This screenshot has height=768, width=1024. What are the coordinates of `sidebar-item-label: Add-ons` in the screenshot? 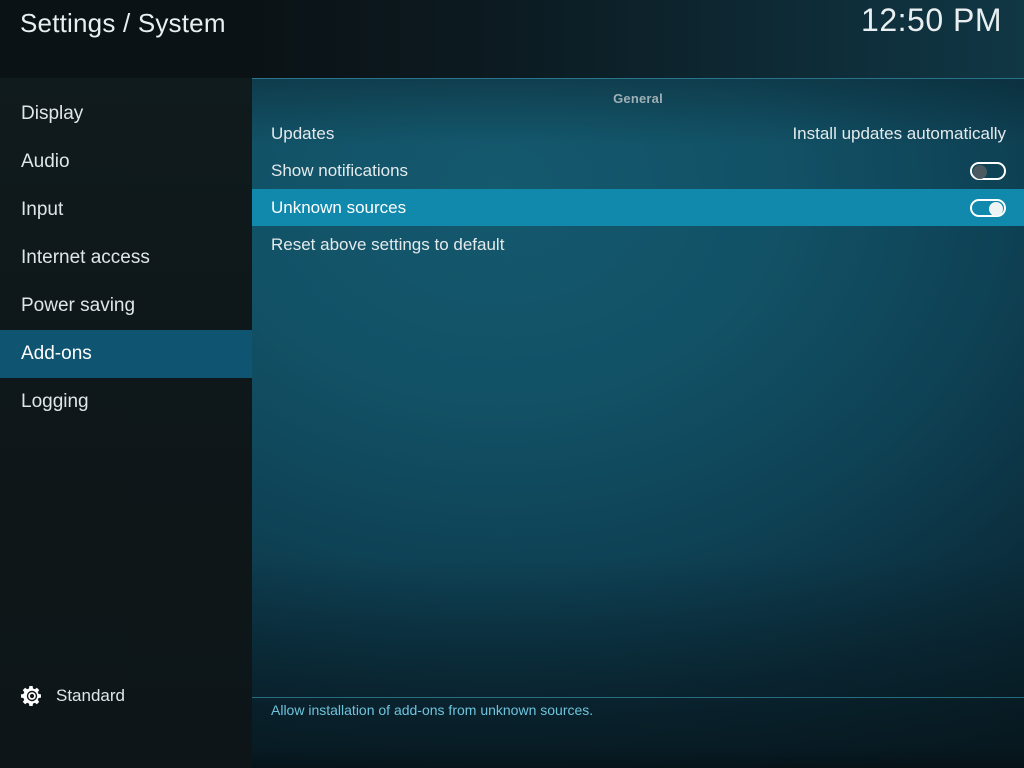 It's located at (56, 353).